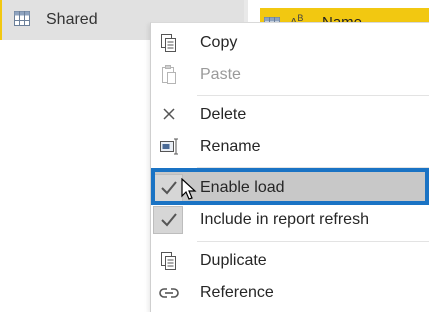 The image size is (429, 312). Describe the element at coordinates (189, 189) in the screenshot. I see `mouse-cursor-icon` at that location.